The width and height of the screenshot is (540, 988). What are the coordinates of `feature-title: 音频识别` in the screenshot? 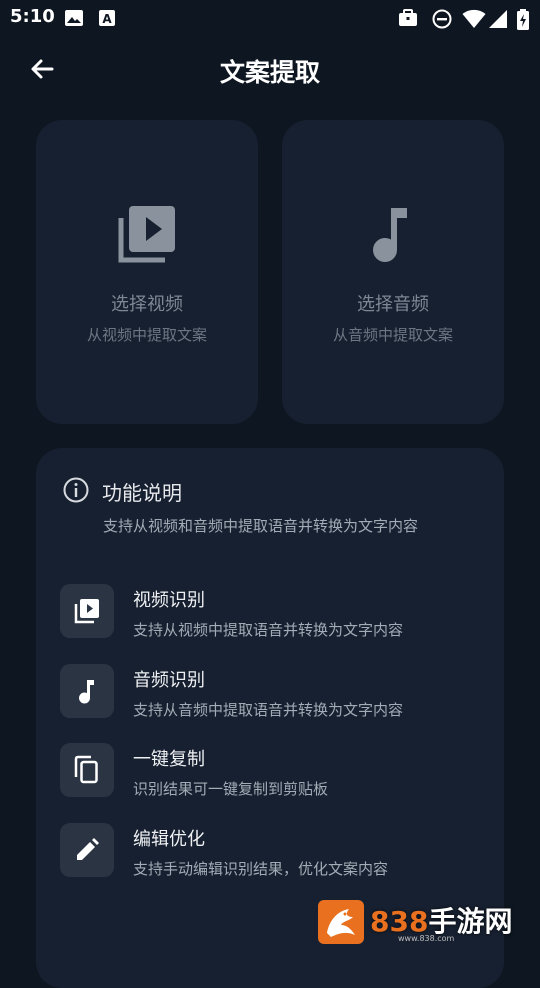 It's located at (169, 680).